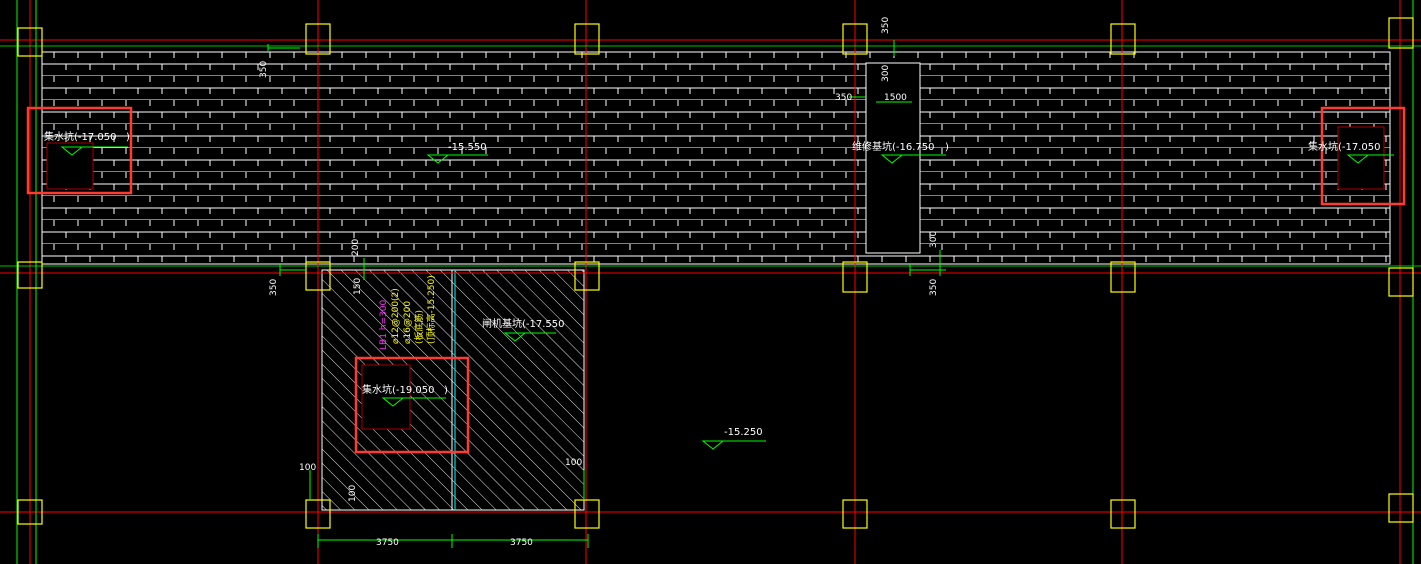 Image resolution: width=1421 pixels, height=564 pixels. I want to click on label-pit-center: 集水坑(-19.050, so click(398, 389).